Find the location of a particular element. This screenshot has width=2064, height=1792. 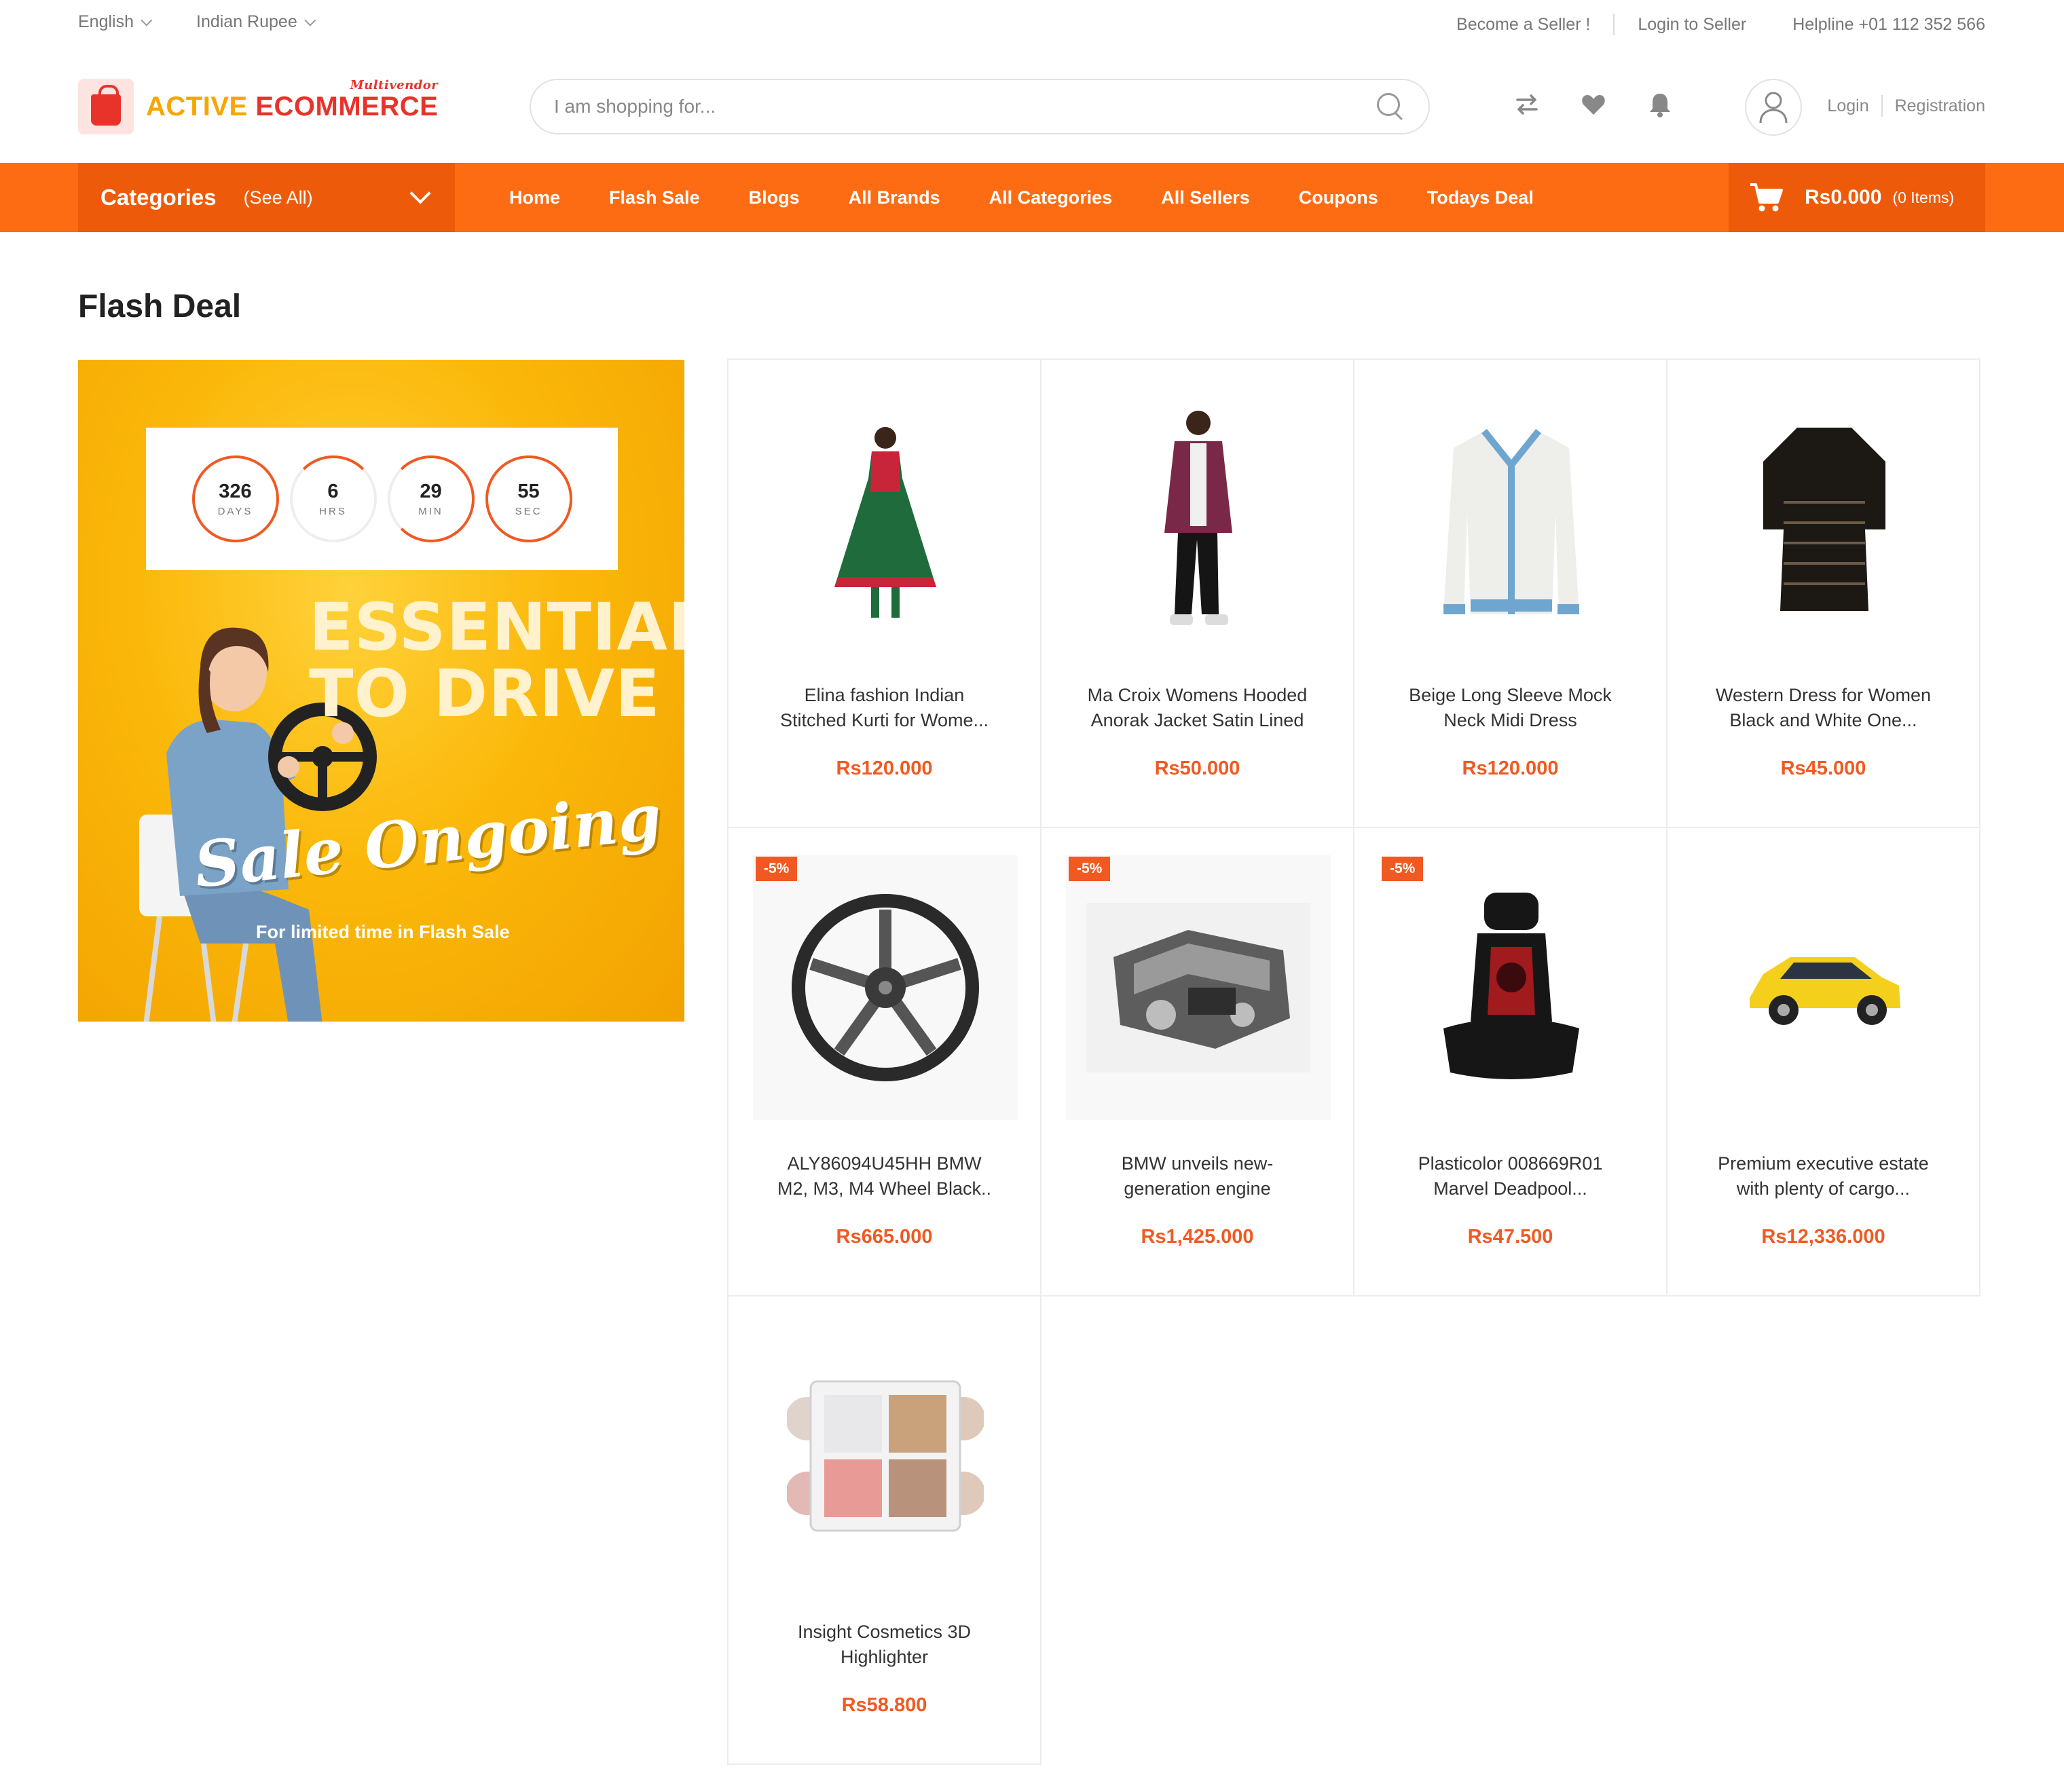

engine-image is located at coordinates (1198, 988).